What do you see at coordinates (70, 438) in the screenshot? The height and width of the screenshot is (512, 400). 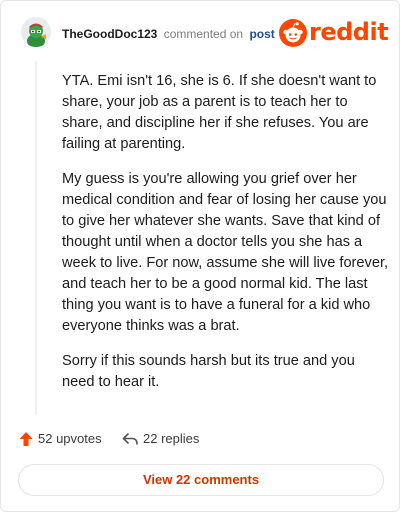 I see `upvote-count: 52 upvotes` at bounding box center [70, 438].